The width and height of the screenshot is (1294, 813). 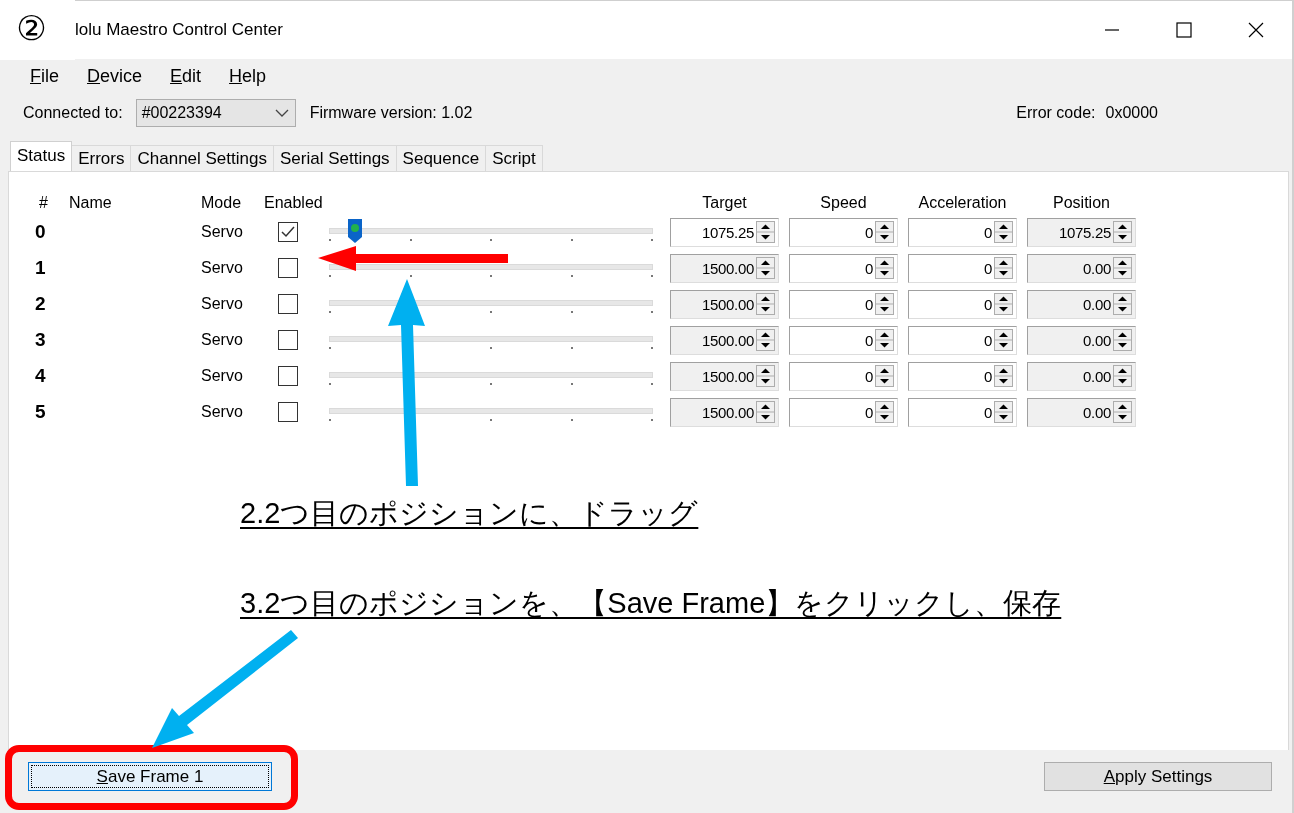 What do you see at coordinates (1256, 30) in the screenshot?
I see `close-icon` at bounding box center [1256, 30].